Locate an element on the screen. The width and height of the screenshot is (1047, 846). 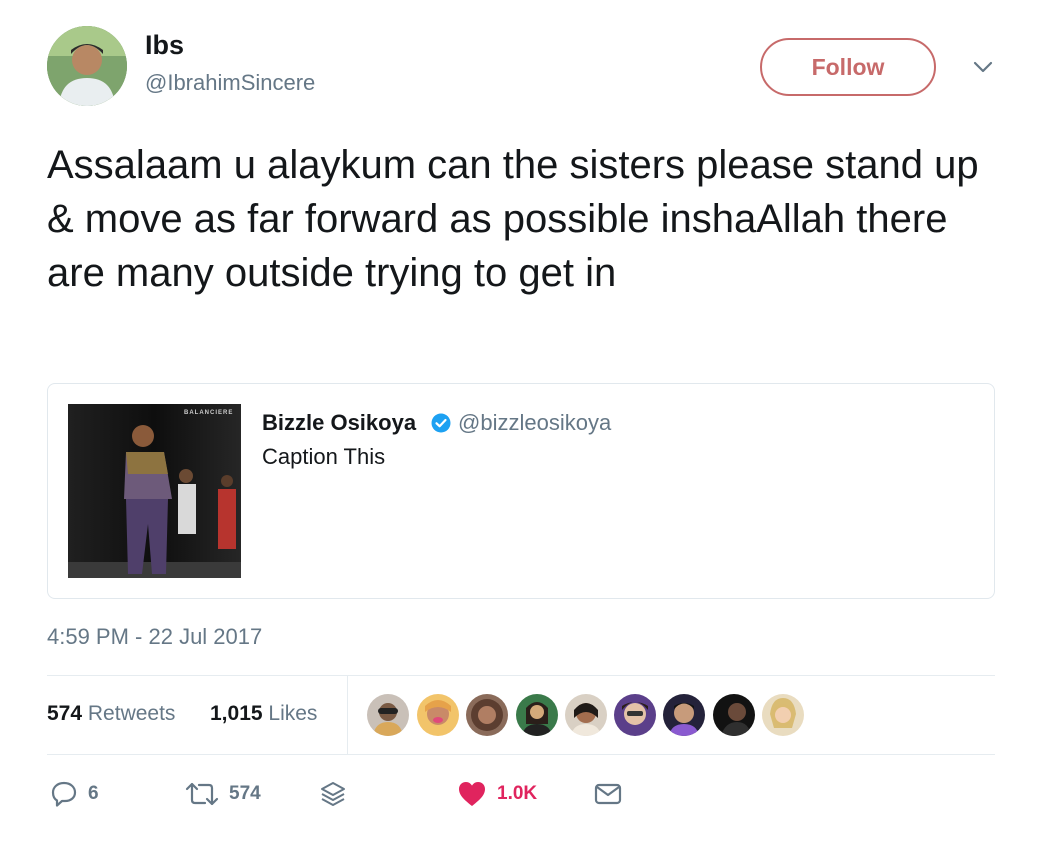
reply-count: 6 is located at coordinates (93, 793).